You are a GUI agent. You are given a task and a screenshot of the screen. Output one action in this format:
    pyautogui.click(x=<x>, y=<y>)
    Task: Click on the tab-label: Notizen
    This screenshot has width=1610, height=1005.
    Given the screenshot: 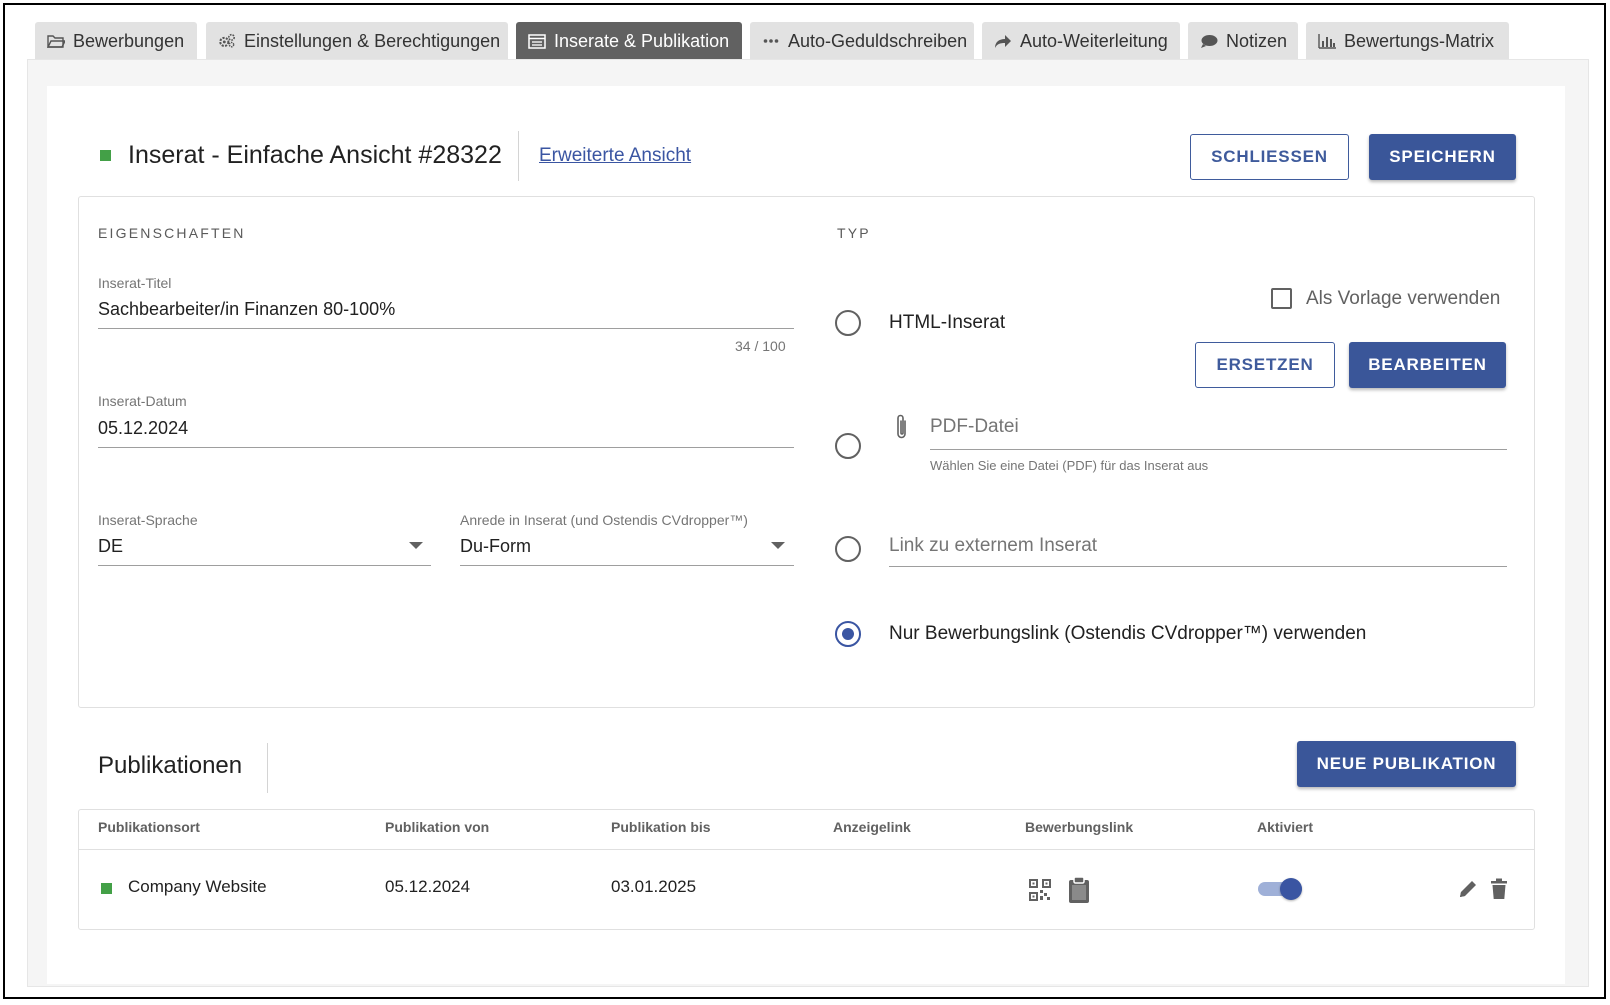 What is the action you would take?
    pyautogui.click(x=1257, y=40)
    